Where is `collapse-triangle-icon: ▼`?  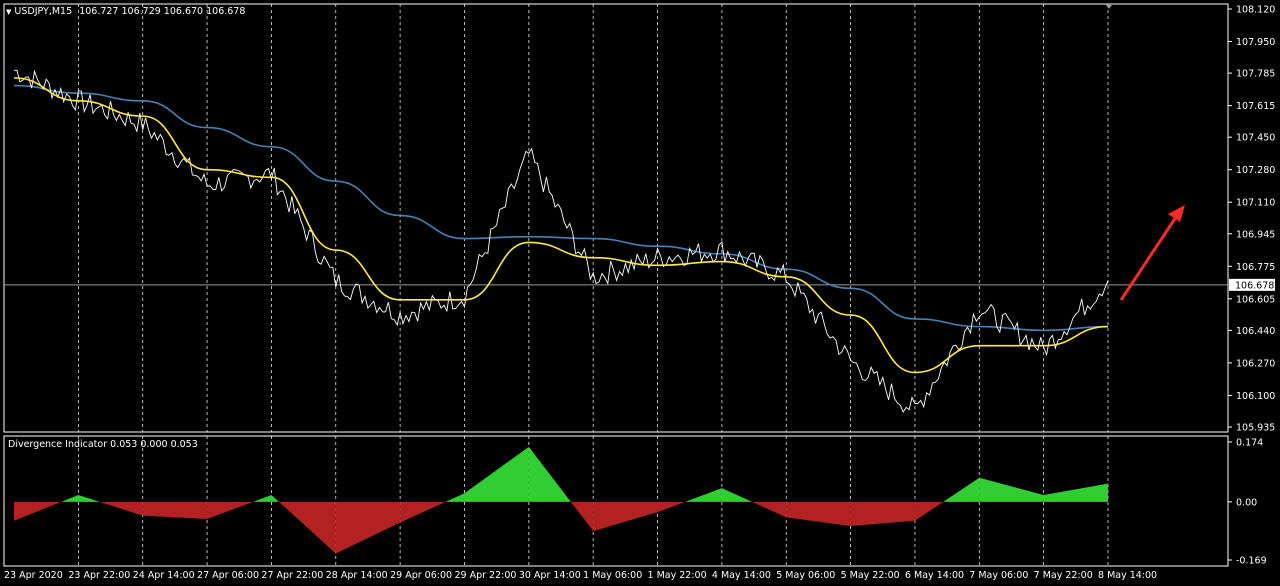
collapse-triangle-icon: ▼ is located at coordinates (8, 12).